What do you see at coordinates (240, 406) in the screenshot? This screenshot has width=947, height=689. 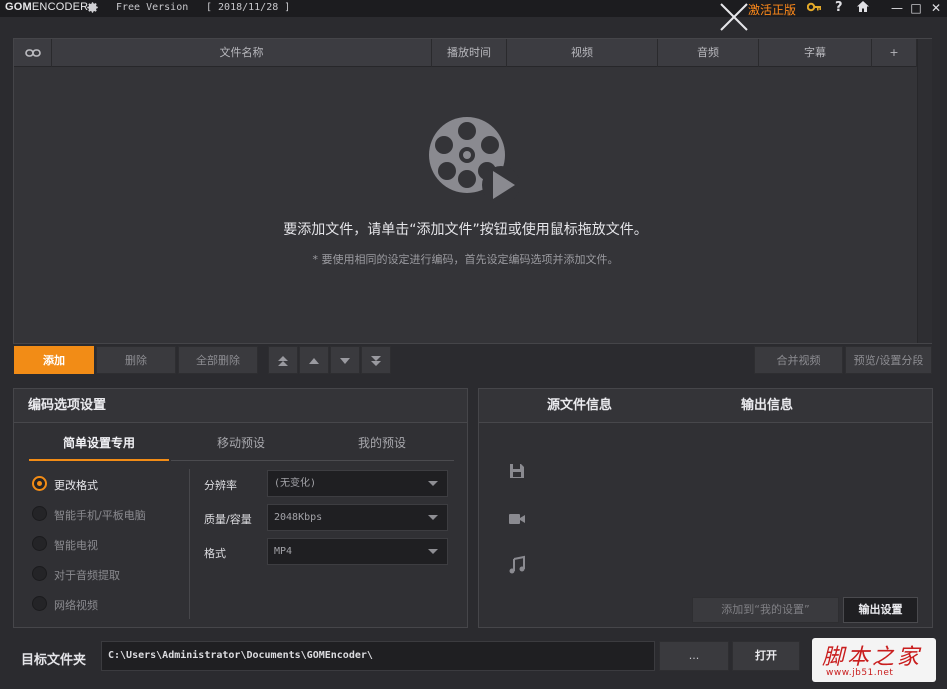 I see `encode-options-title: 编码选项设置` at bounding box center [240, 406].